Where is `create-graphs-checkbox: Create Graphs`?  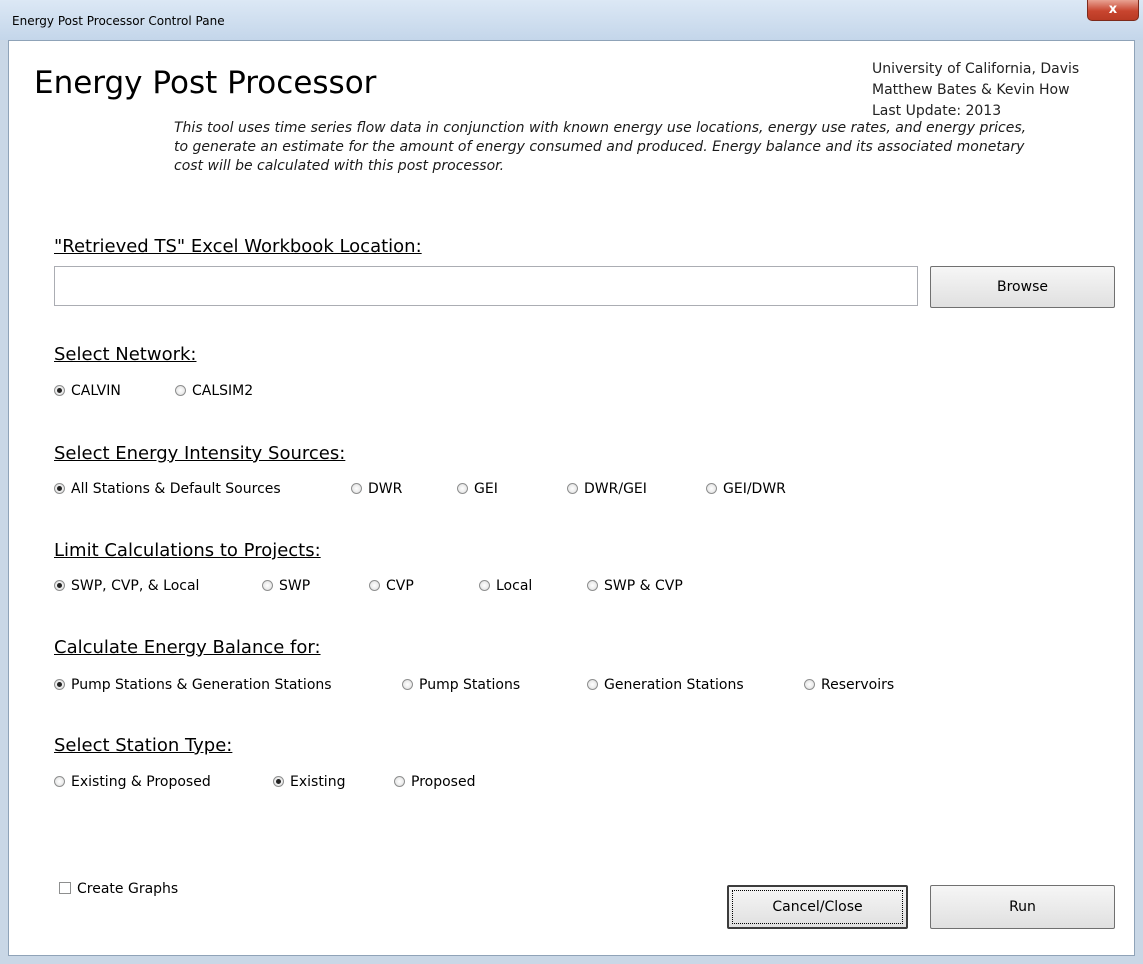
create-graphs-checkbox: Create Graphs is located at coordinates (118, 889).